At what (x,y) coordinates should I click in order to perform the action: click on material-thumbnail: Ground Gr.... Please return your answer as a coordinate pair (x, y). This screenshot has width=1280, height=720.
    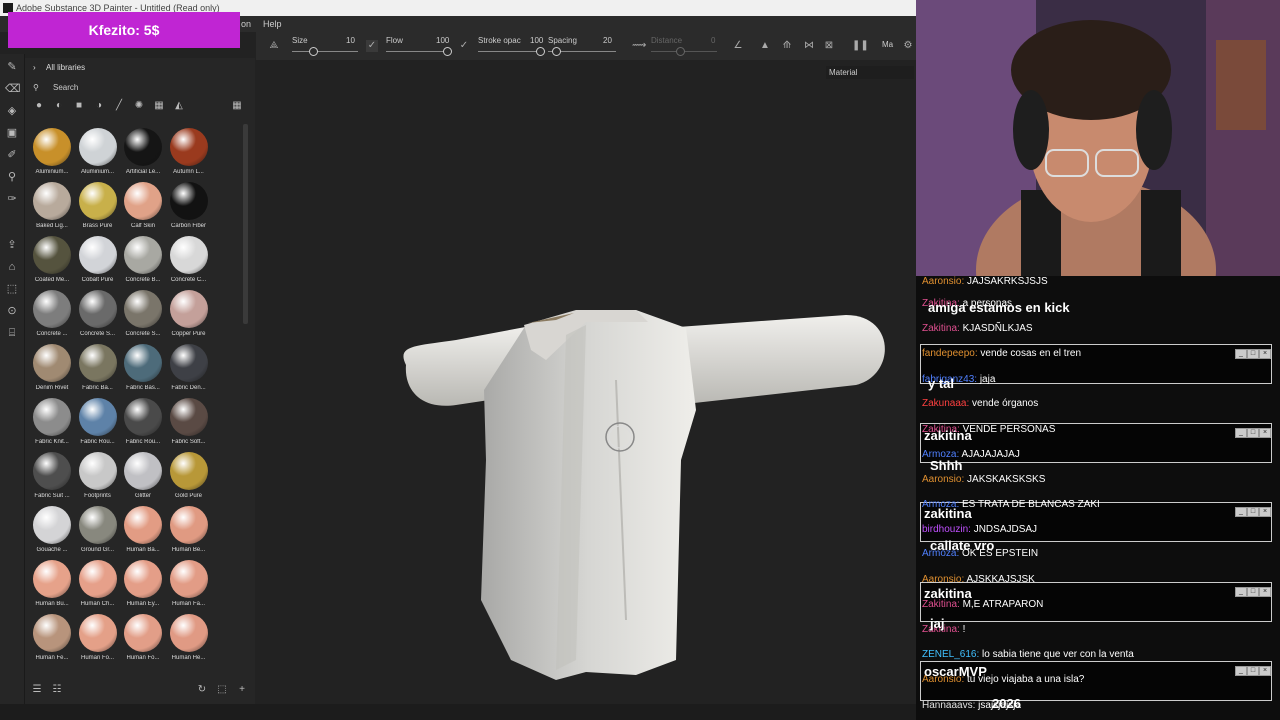
    Looking at the image, I should click on (98, 533).